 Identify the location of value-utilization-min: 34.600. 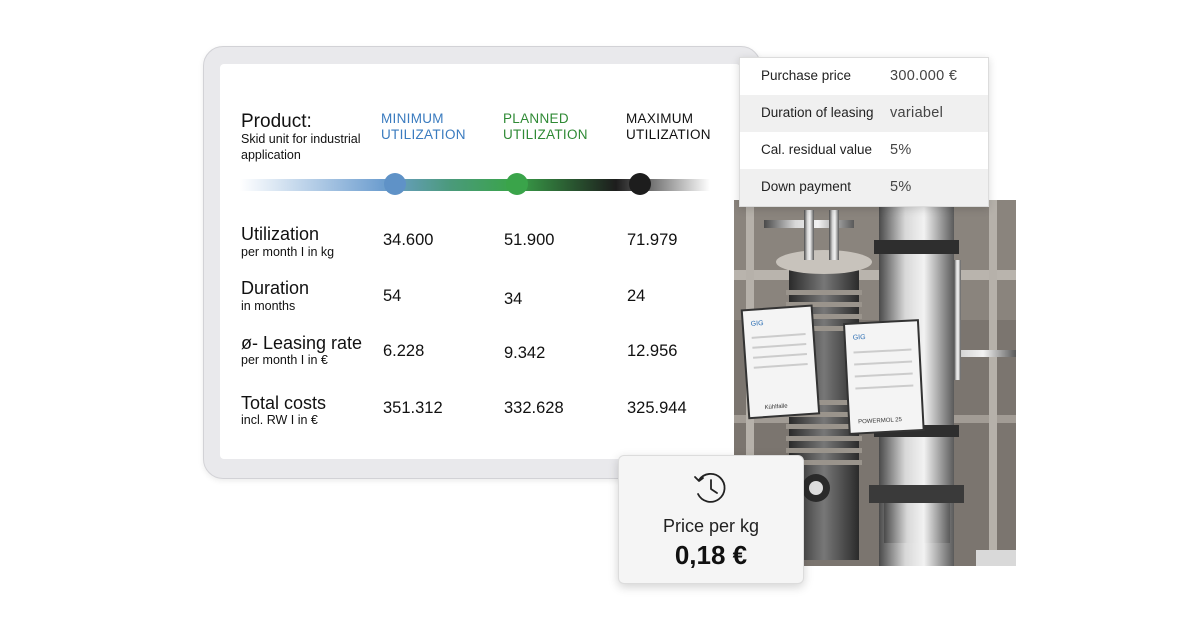
(408, 240).